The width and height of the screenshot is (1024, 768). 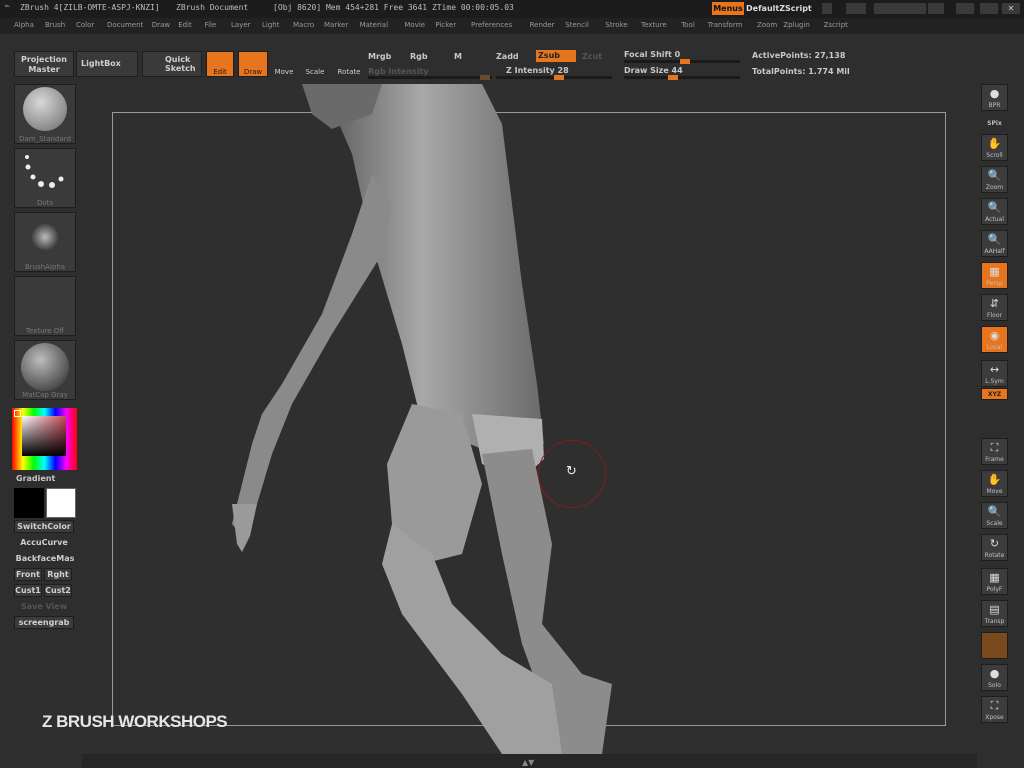 What do you see at coordinates (44, 542) in the screenshot?
I see `accucurve-button: AccuCurve` at bounding box center [44, 542].